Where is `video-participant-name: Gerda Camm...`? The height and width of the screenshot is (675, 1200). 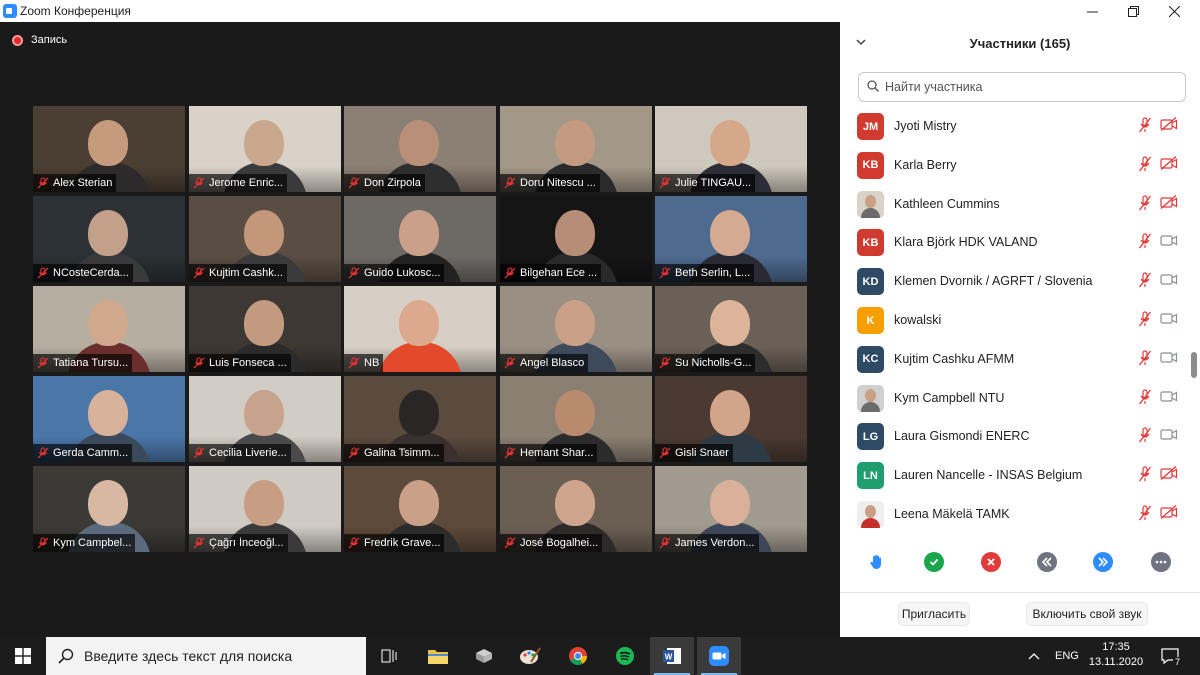
video-participant-name: Gerda Camm... is located at coordinates (91, 453).